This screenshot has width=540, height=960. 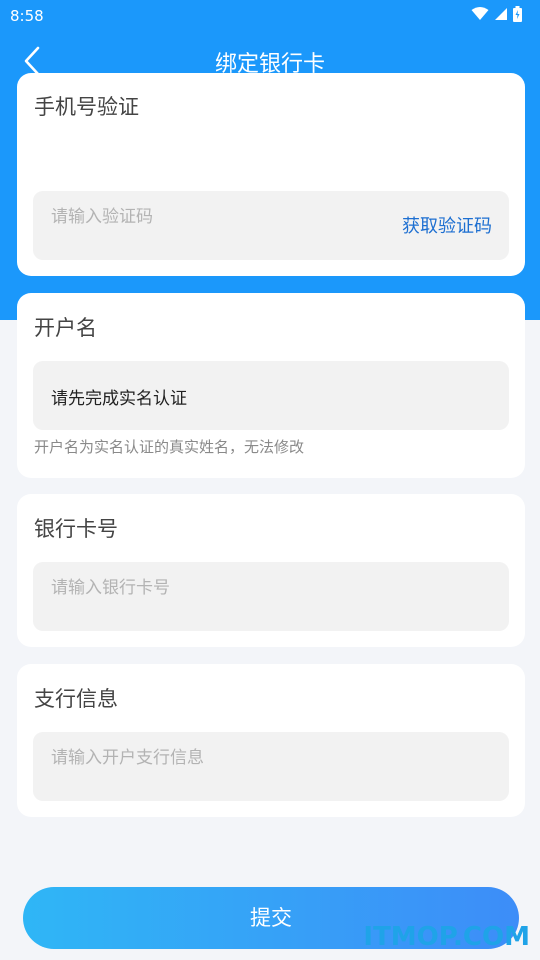 I want to click on bank-card-field, so click(x=271, y=592).